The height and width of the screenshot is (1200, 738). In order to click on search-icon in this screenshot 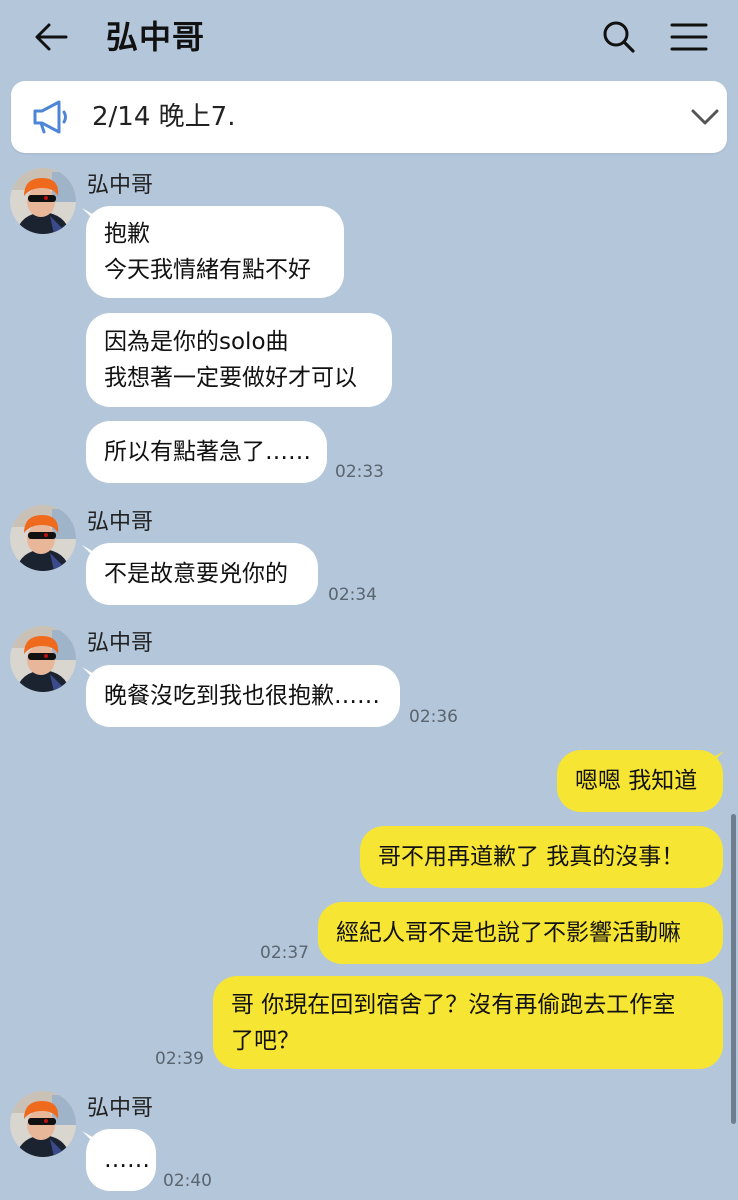, I will do `click(619, 37)`.